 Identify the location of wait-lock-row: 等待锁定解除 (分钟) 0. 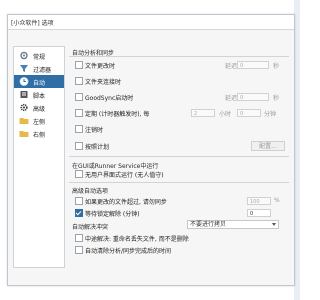
(181, 213).